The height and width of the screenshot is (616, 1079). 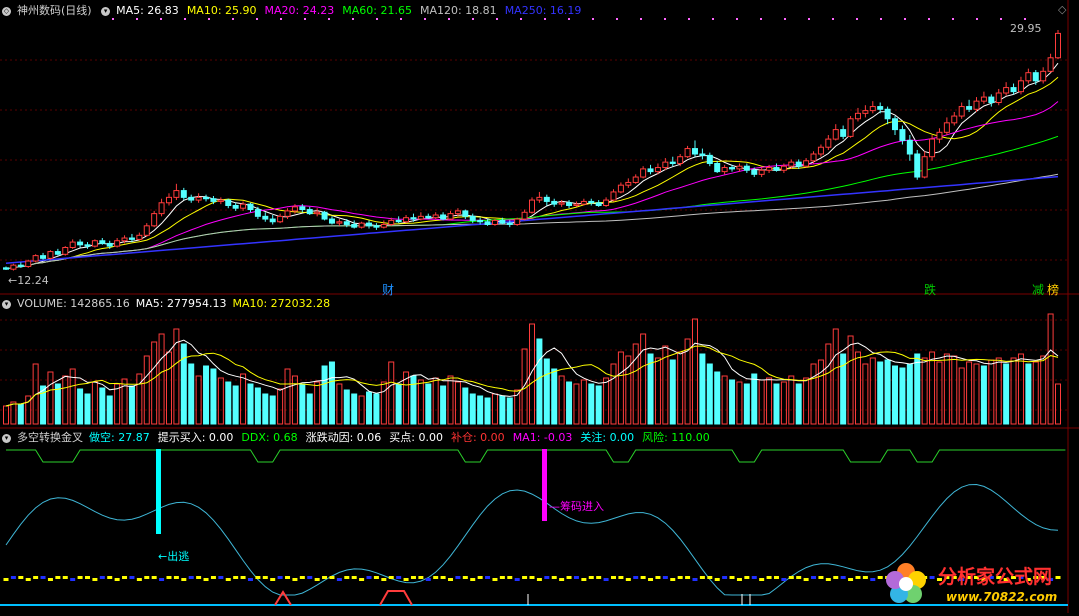 What do you see at coordinates (106, 11) in the screenshot?
I see `ma-settings-icon: ▾` at bounding box center [106, 11].